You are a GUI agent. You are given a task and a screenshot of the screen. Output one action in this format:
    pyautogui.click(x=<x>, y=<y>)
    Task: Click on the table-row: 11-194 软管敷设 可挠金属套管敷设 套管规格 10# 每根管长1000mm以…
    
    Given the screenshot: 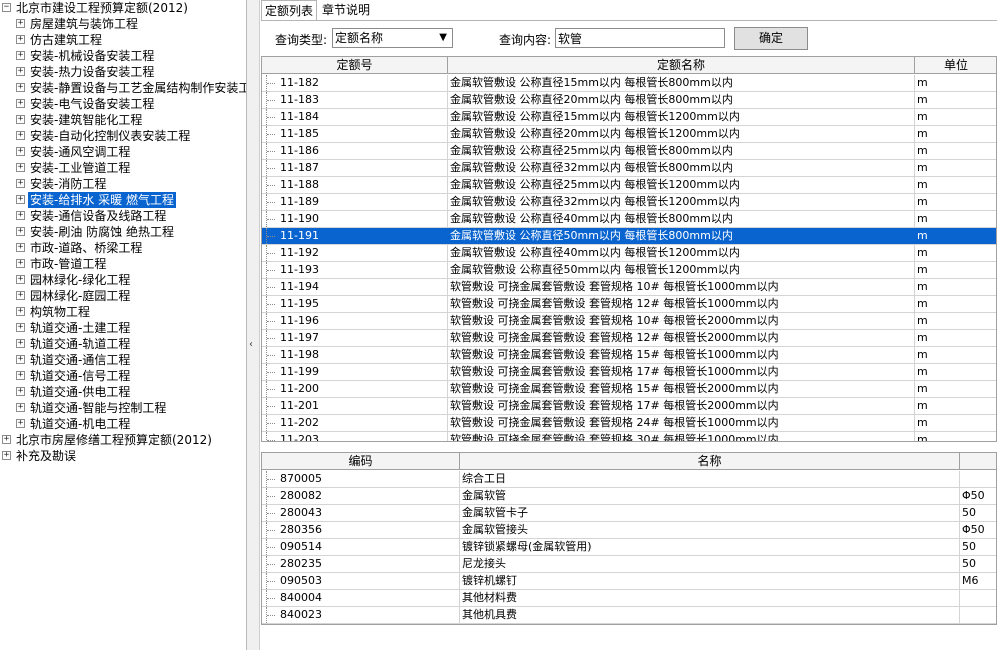 What is the action you would take?
    pyautogui.click(x=629, y=287)
    